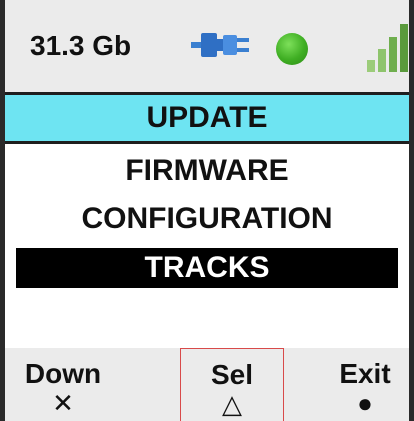 Image resolution: width=414 pixels, height=421 pixels. What do you see at coordinates (220, 45) in the screenshot?
I see `plug-icon` at bounding box center [220, 45].